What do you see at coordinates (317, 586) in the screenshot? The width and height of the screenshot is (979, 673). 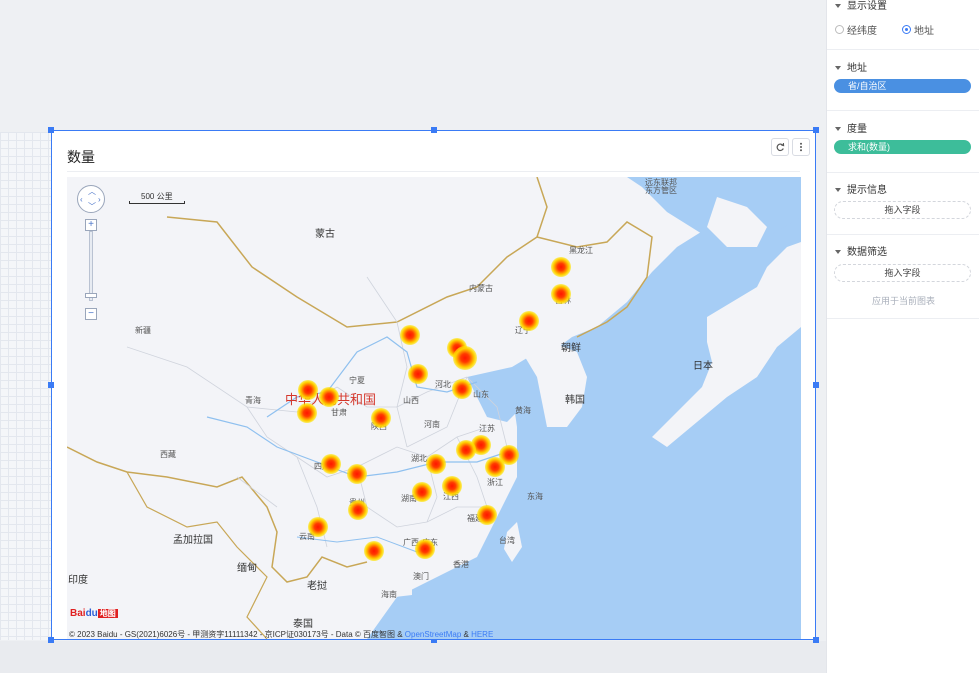 I see `label-laos: 老挝` at bounding box center [317, 586].